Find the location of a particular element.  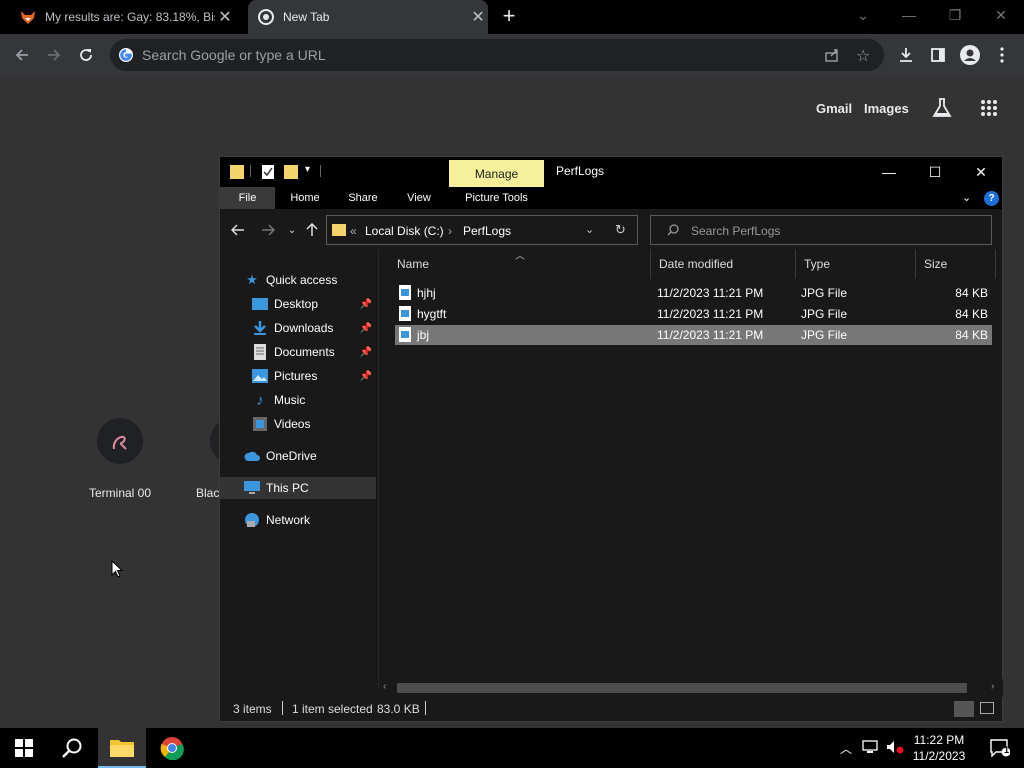

star-icon: ☆ is located at coordinates (863, 56).